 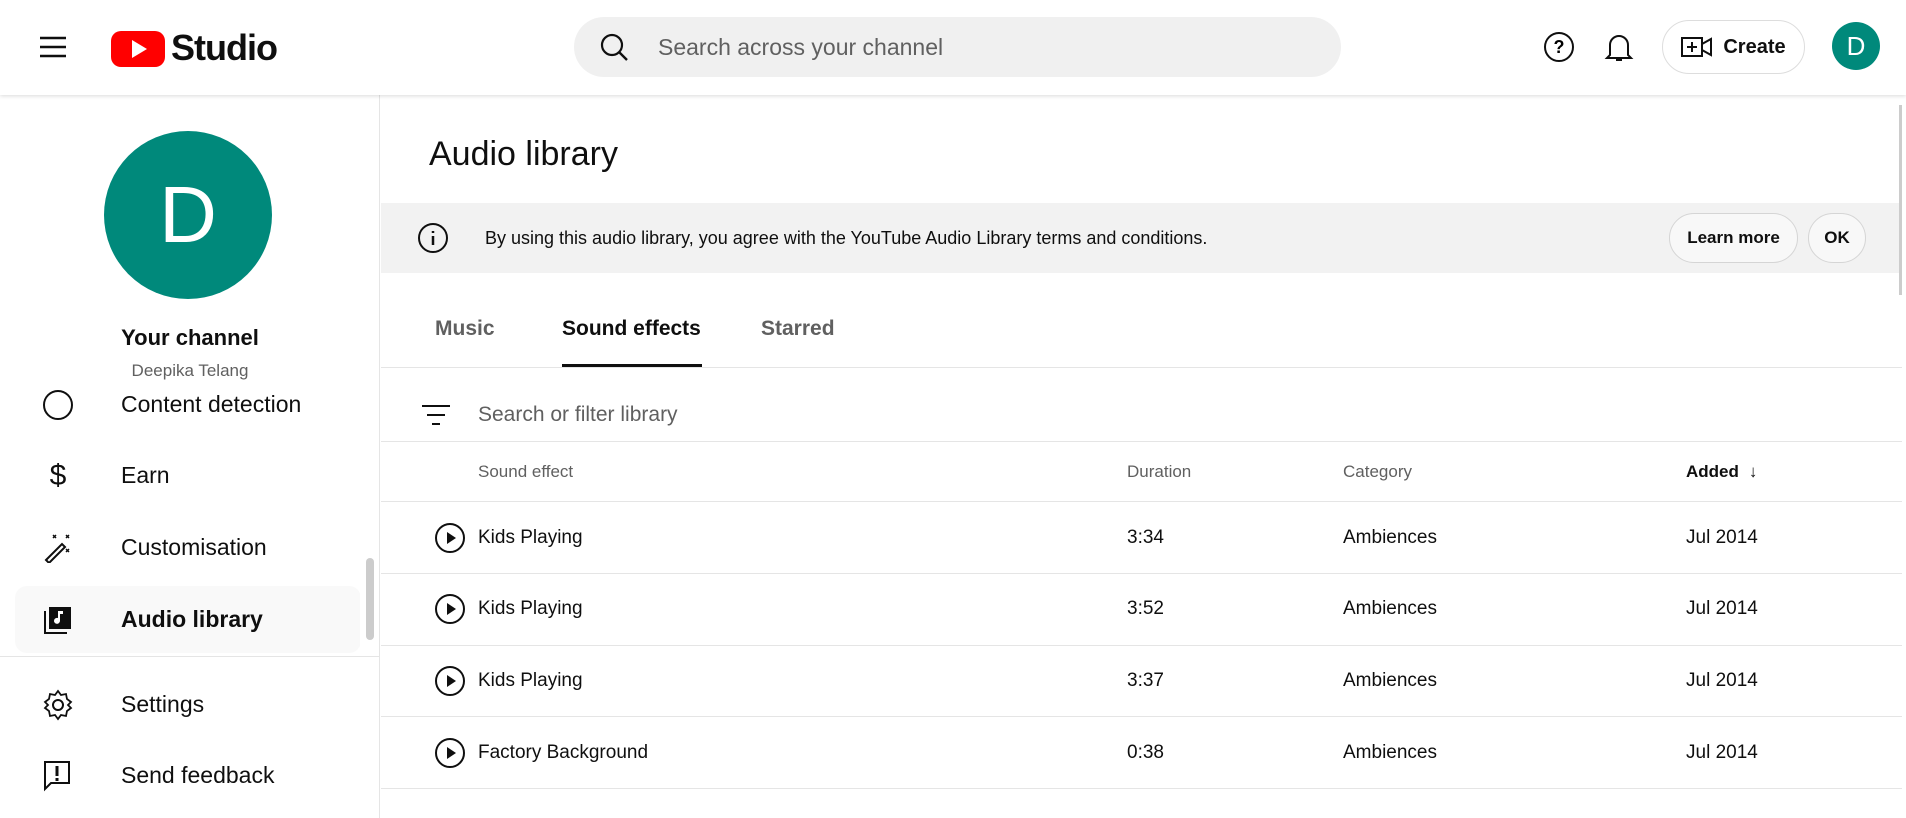 What do you see at coordinates (465, 329) in the screenshot?
I see `tab-music: Music` at bounding box center [465, 329].